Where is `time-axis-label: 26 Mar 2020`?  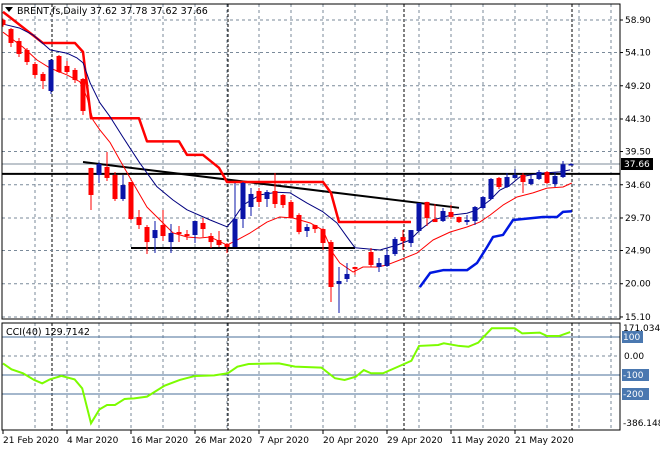 time-axis-label: 26 Mar 2020 is located at coordinates (223, 441).